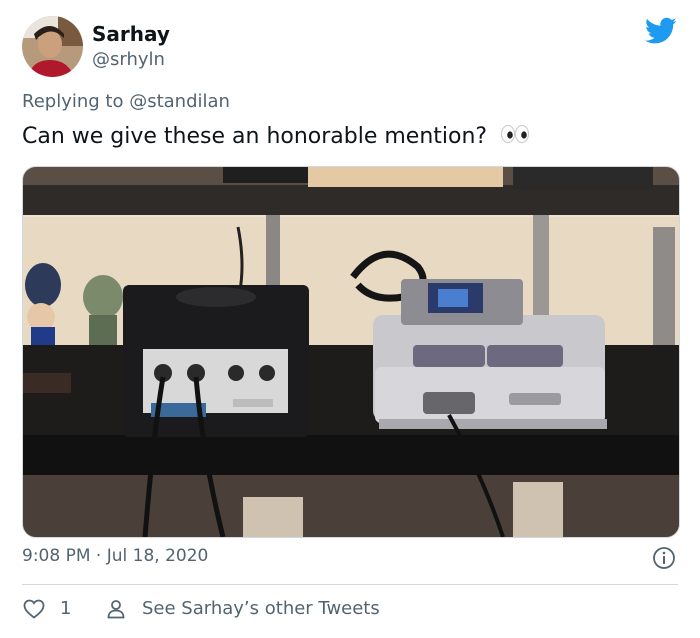  Describe the element at coordinates (261, 608) in the screenshot. I see `see-other-tweets-link: See Sarhay’s other Tweets` at that location.